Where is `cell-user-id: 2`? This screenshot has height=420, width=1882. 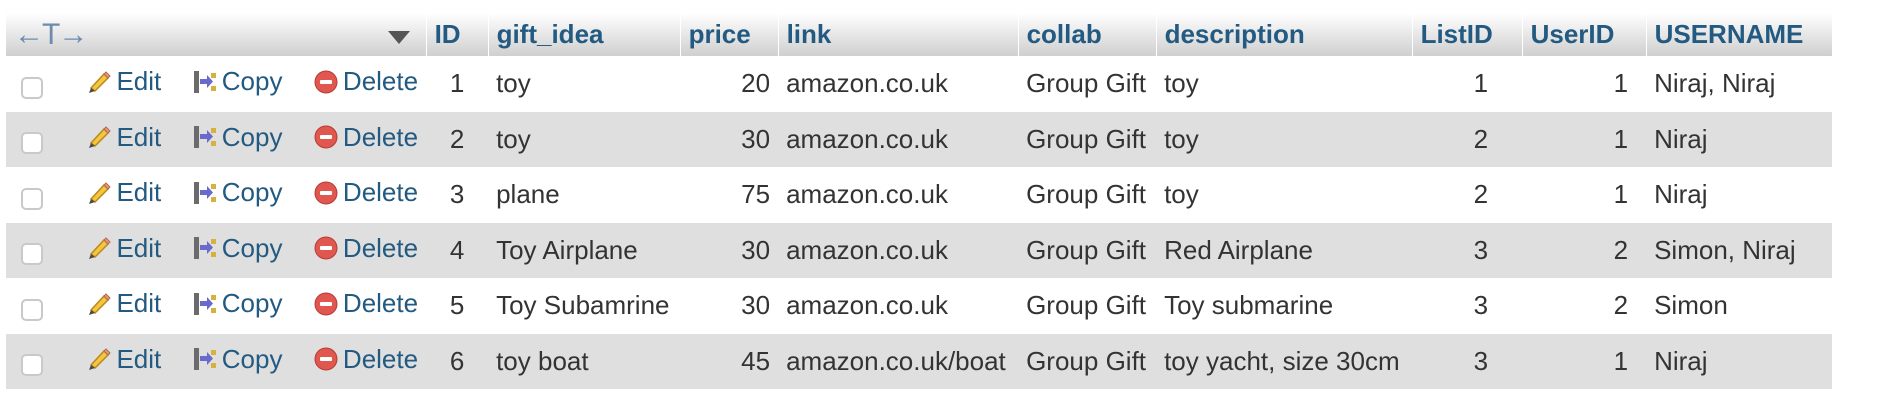
cell-user-id: 2 is located at coordinates (1621, 249).